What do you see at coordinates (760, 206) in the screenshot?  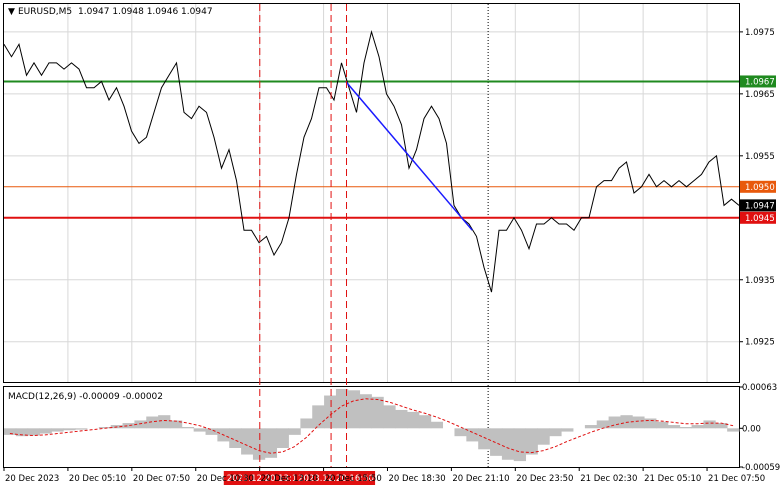 I see `current-price-tag-label: 1.0947` at bounding box center [760, 206].